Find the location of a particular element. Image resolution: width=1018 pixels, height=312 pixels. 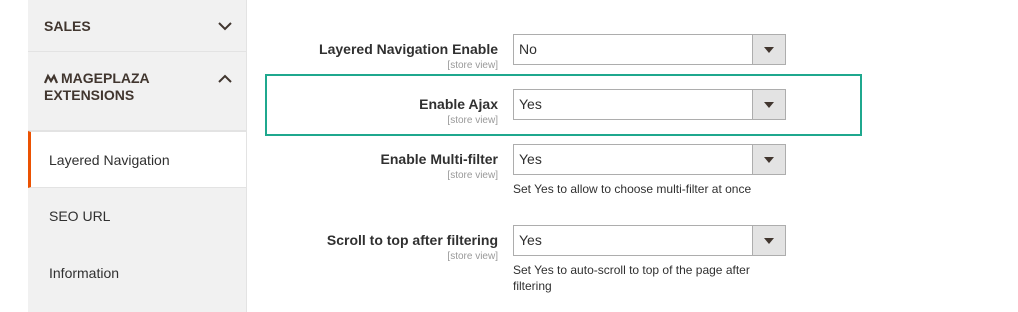

mageplaza-section-title: MAGEPLAZA EXTENSIONS is located at coordinates (114, 87).